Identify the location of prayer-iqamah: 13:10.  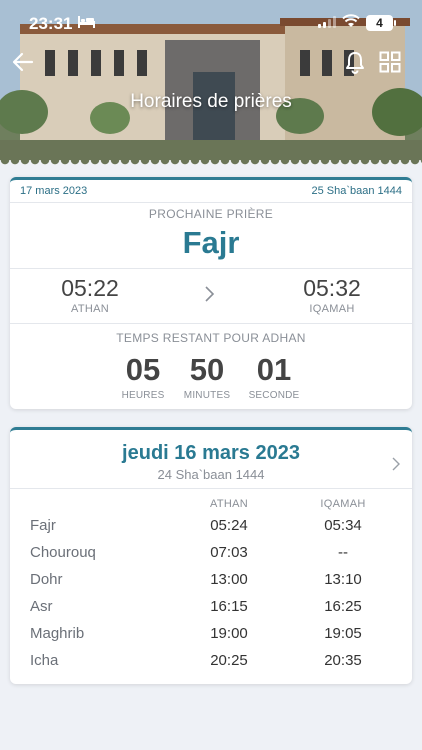
(343, 579).